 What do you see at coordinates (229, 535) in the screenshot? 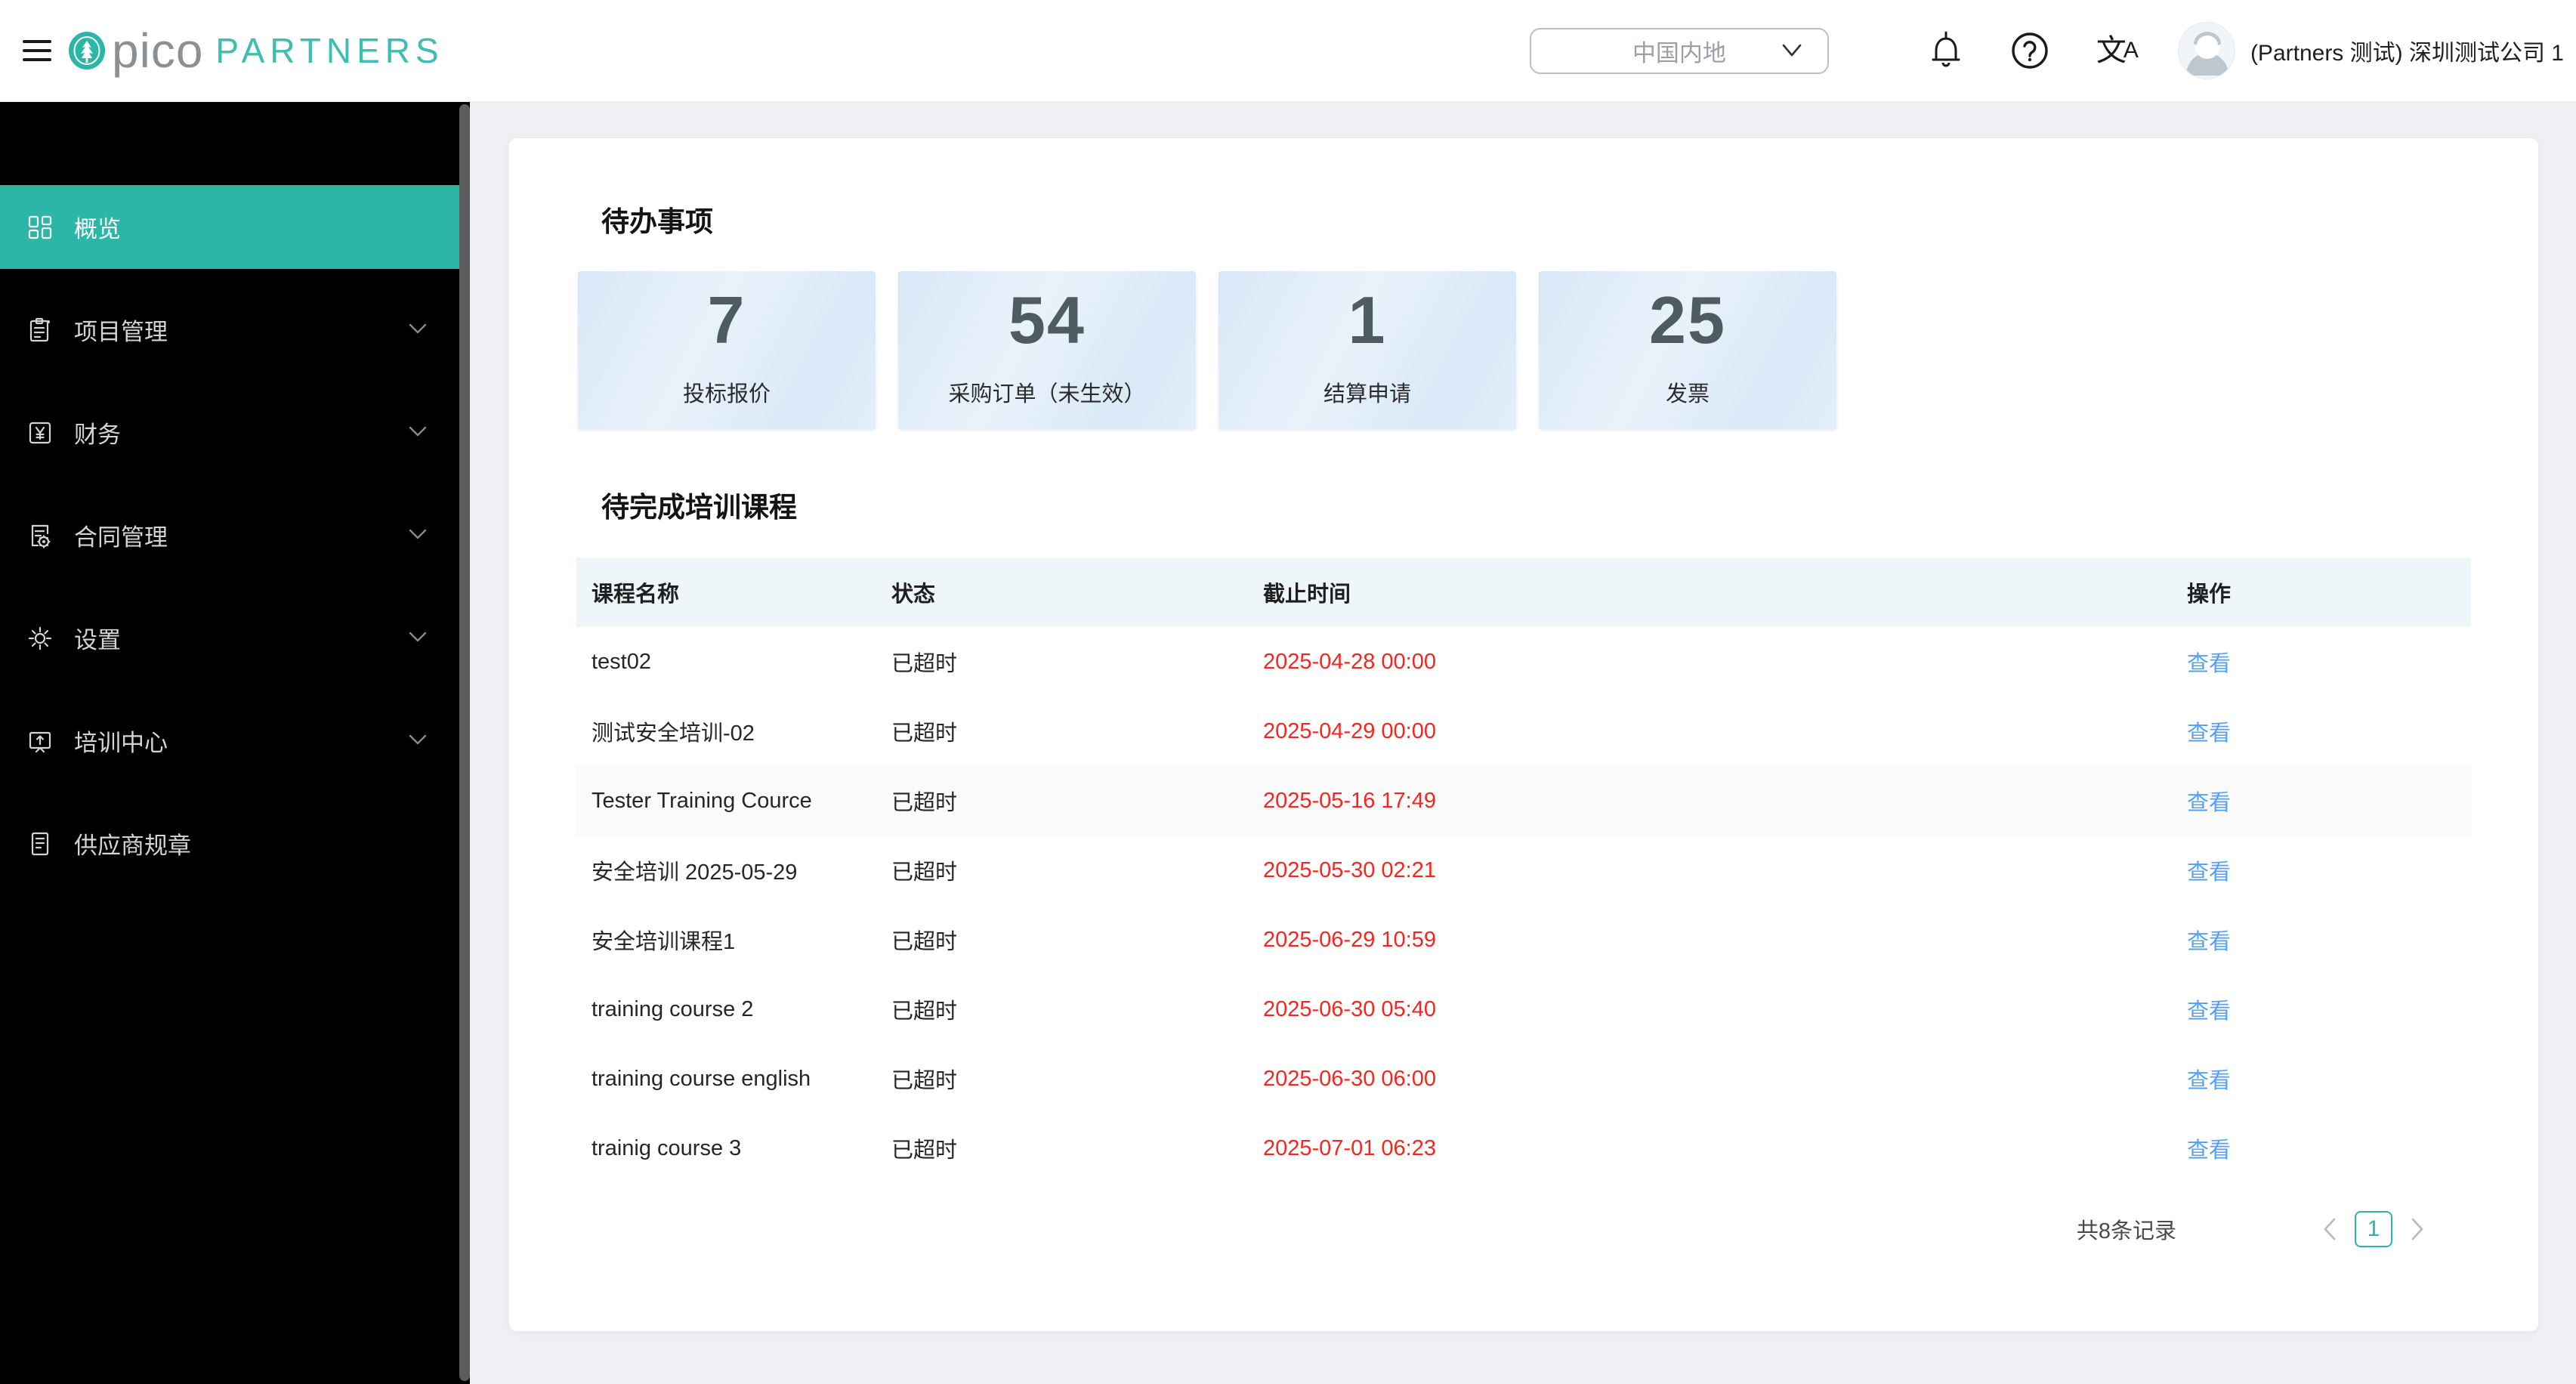
I see `sidebar-item-contracts: 合同管理` at bounding box center [229, 535].